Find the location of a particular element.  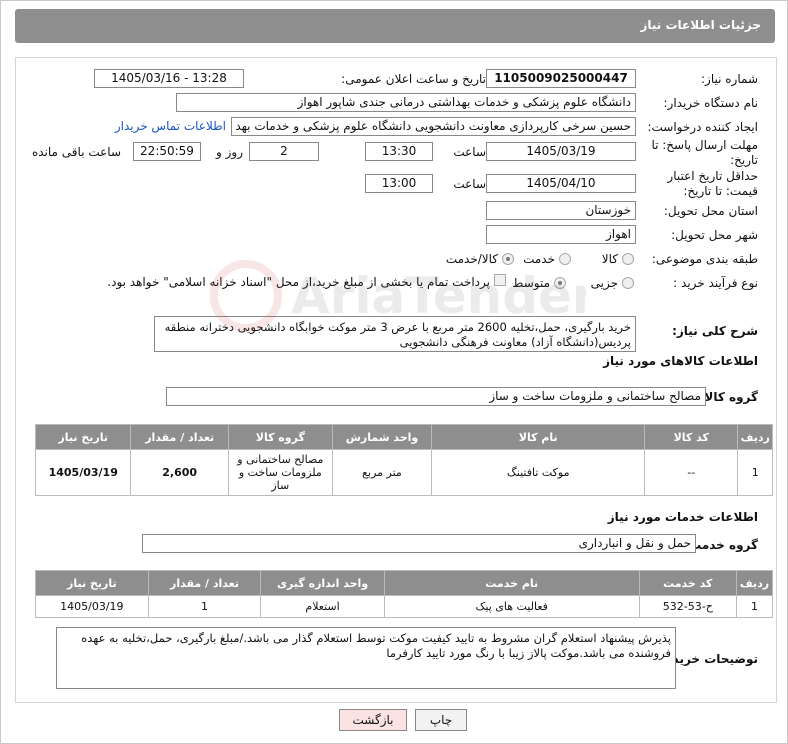

category-option-goods-service: کالا/خدمت is located at coordinates (471, 259).